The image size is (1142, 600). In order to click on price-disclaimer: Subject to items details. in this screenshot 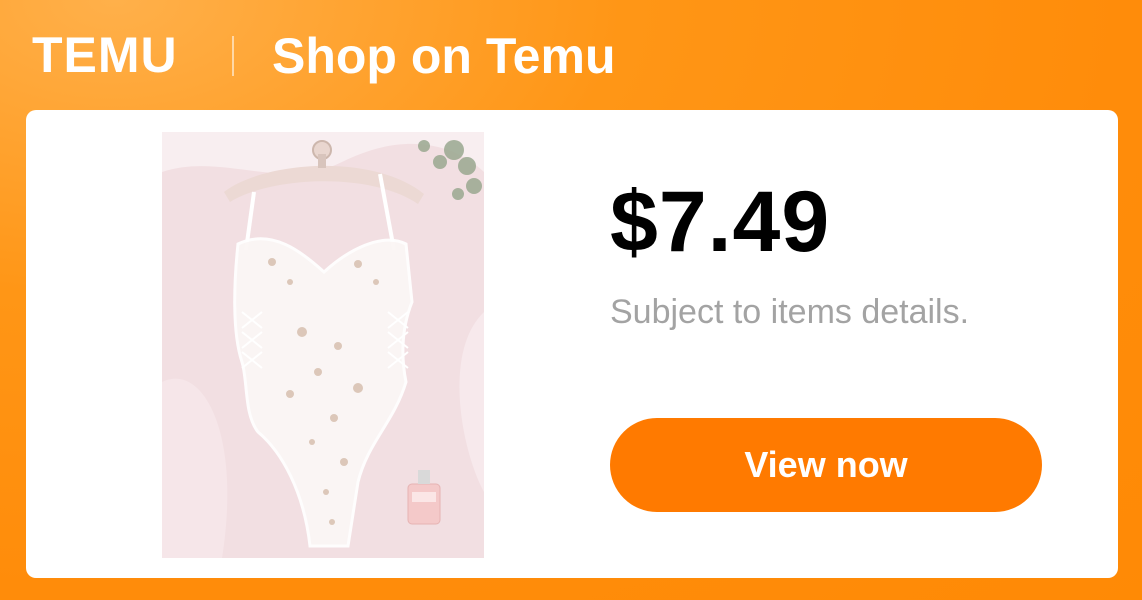, I will do `click(790, 312)`.